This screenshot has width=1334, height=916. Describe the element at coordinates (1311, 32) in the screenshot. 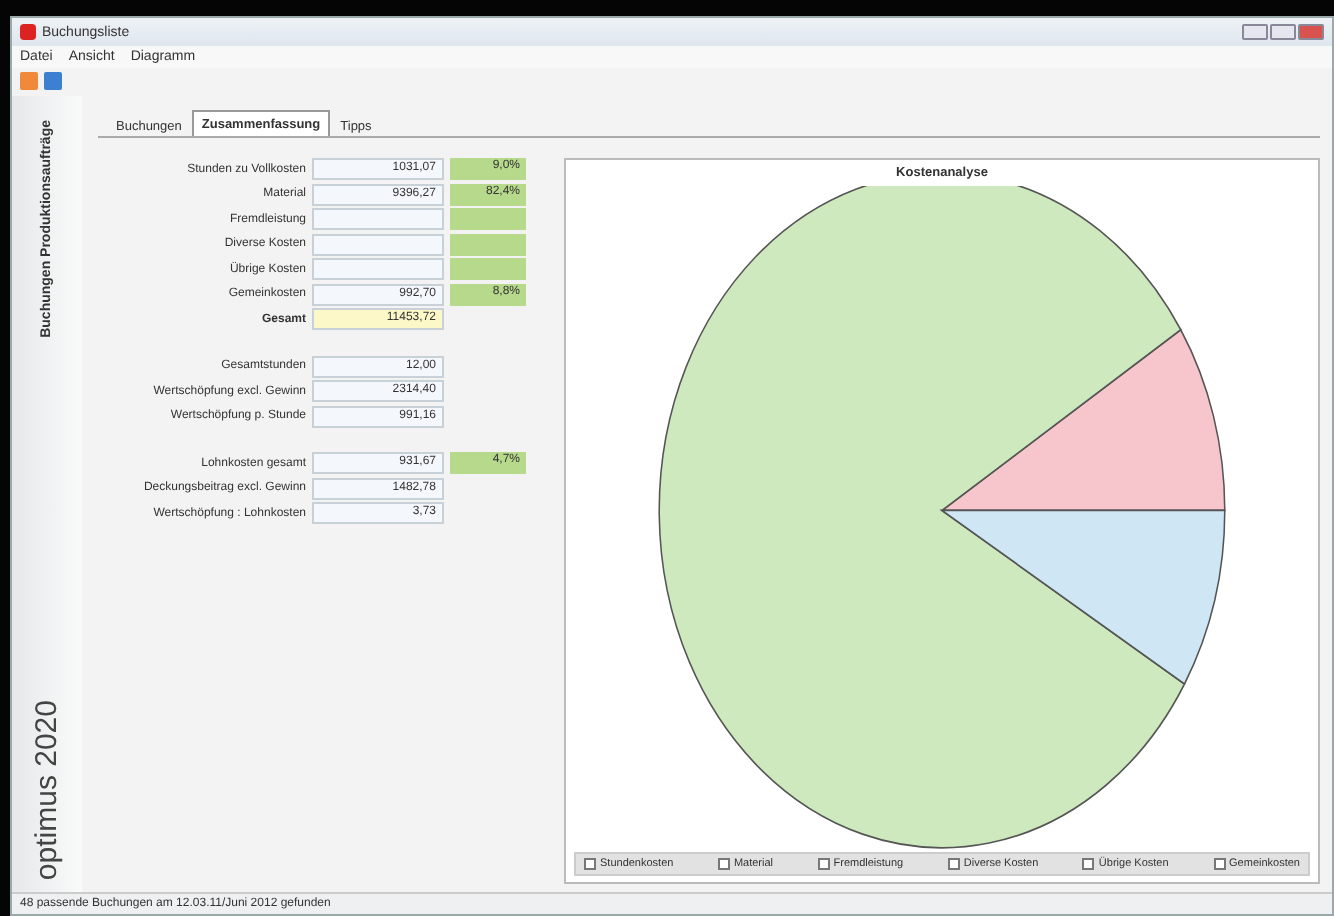

I see `close-button` at that location.